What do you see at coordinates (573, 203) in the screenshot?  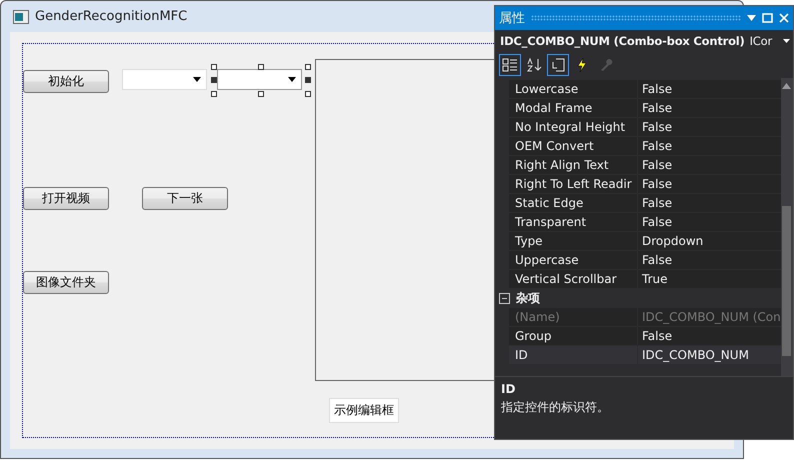 I see `property-name: Static Edge` at bounding box center [573, 203].